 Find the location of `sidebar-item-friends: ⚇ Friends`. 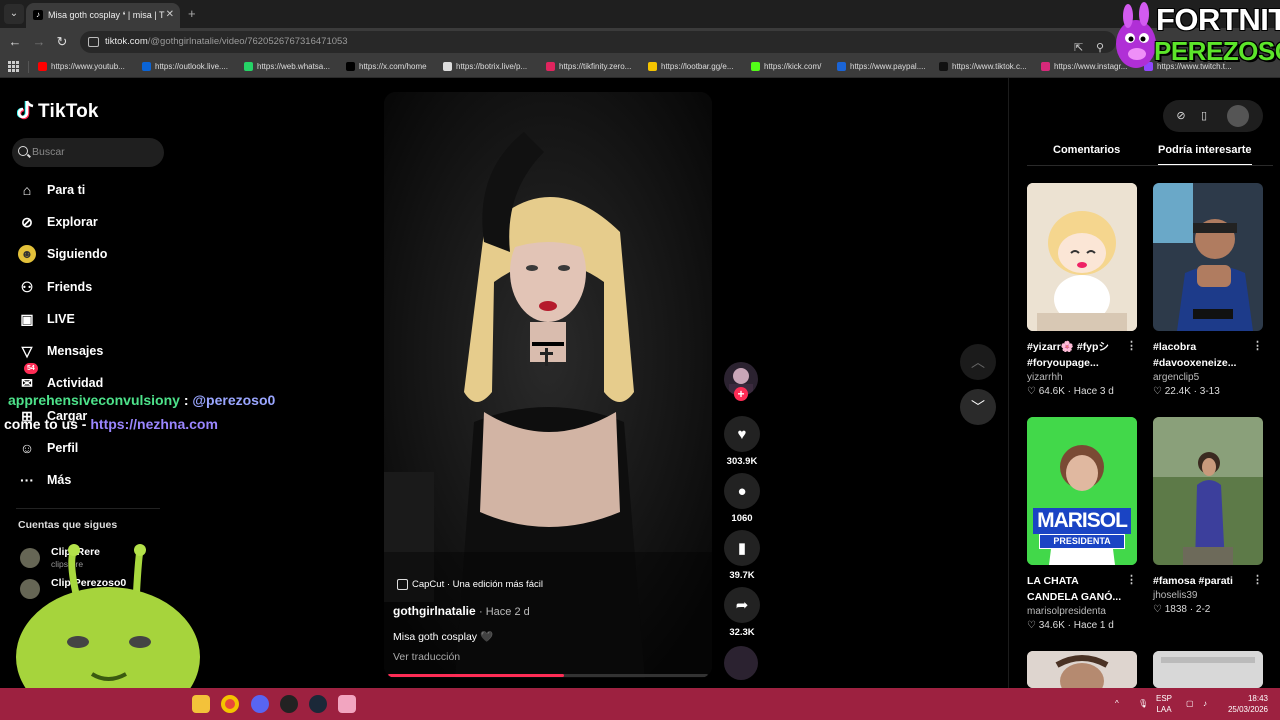

sidebar-item-friends: ⚇ Friends is located at coordinates (91, 287).